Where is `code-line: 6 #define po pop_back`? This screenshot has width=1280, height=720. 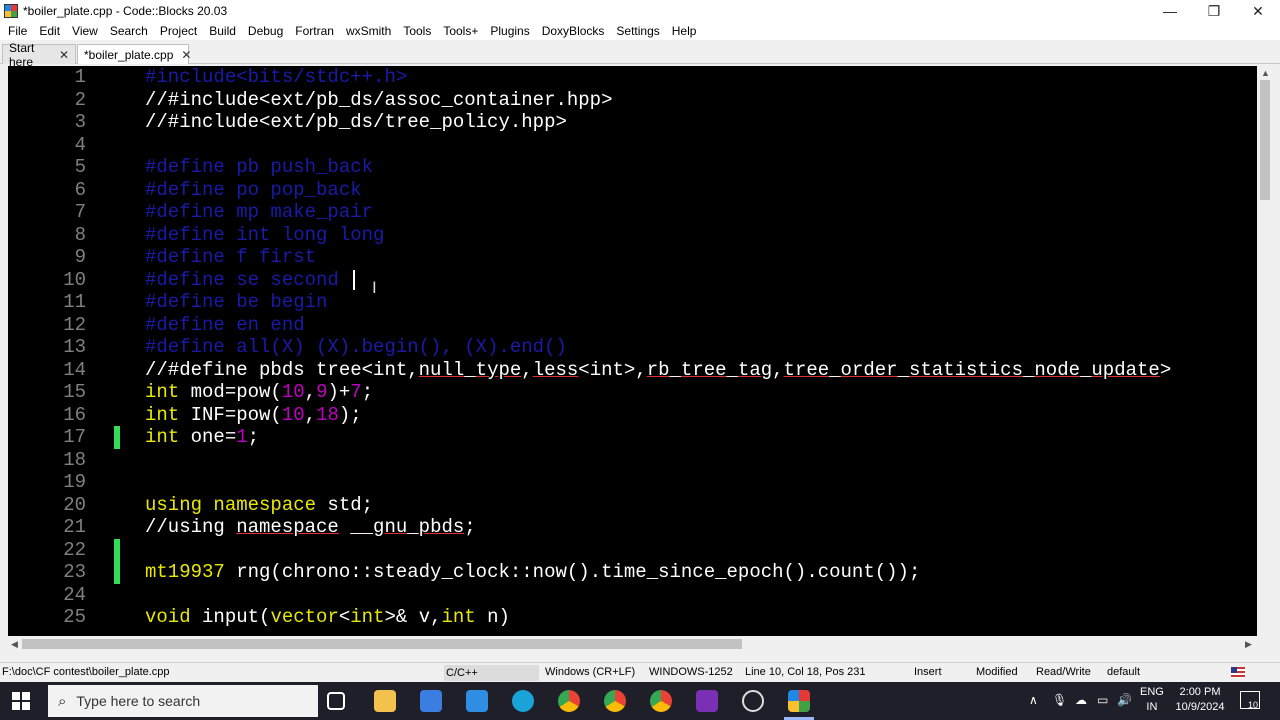 code-line: 6 #define po pop_back is located at coordinates (632, 190).